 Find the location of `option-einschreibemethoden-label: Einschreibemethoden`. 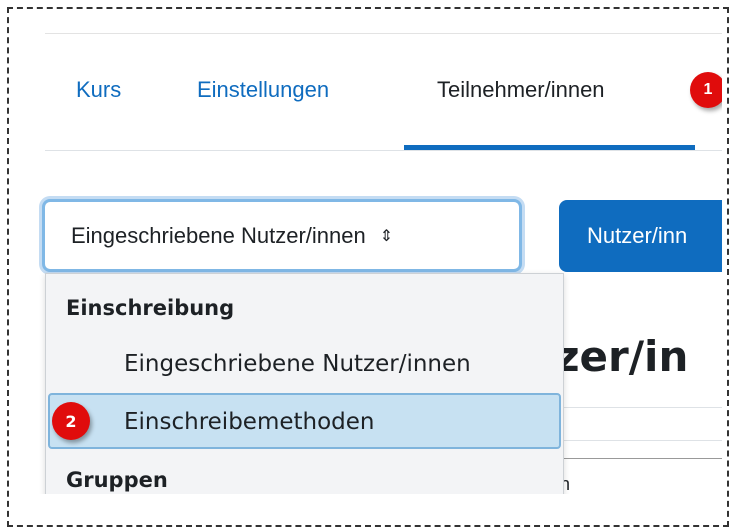

option-einschreibemethoden-label: Einschreibemethoden is located at coordinates (249, 422).